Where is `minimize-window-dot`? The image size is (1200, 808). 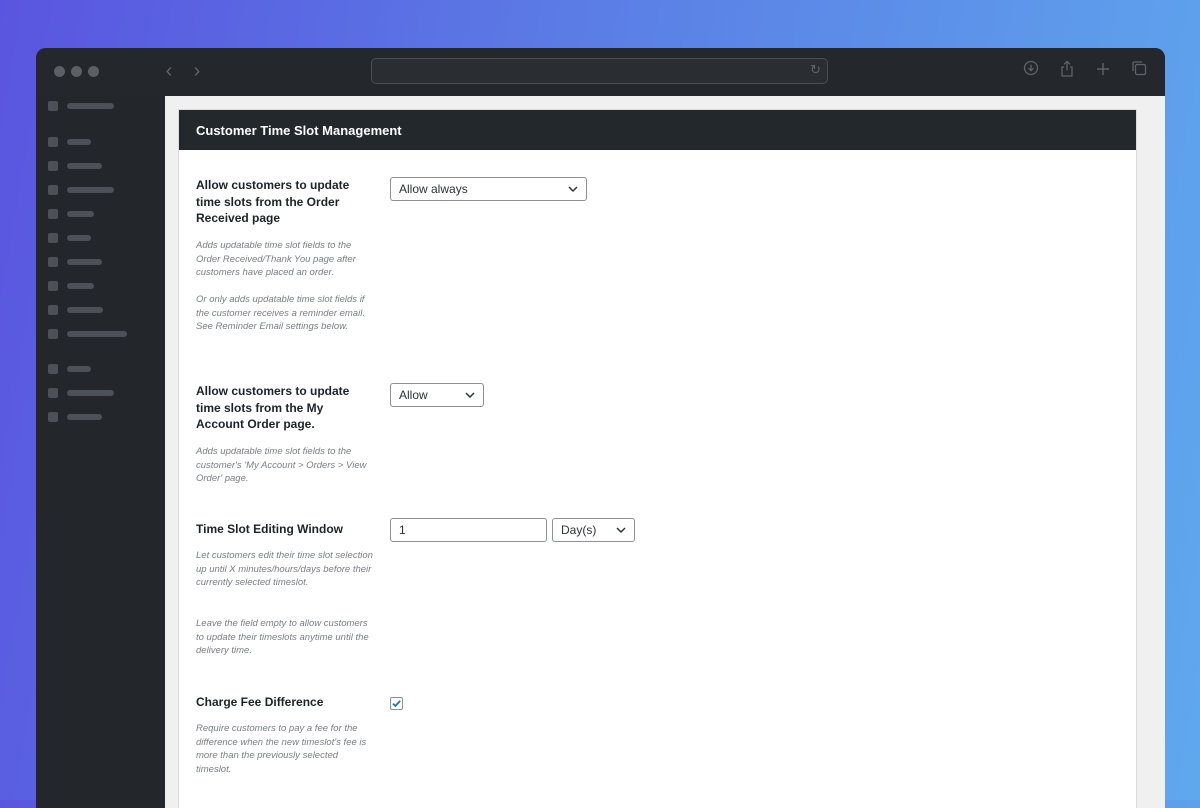
minimize-window-dot is located at coordinates (76, 71).